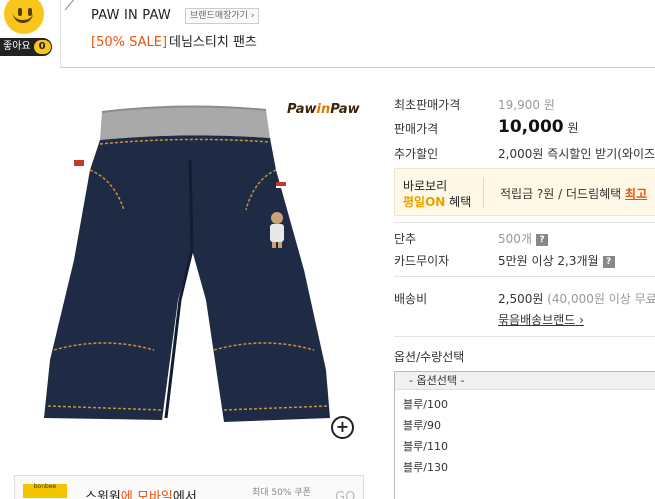  I want to click on brand-logo: PawinPaw, so click(323, 109).